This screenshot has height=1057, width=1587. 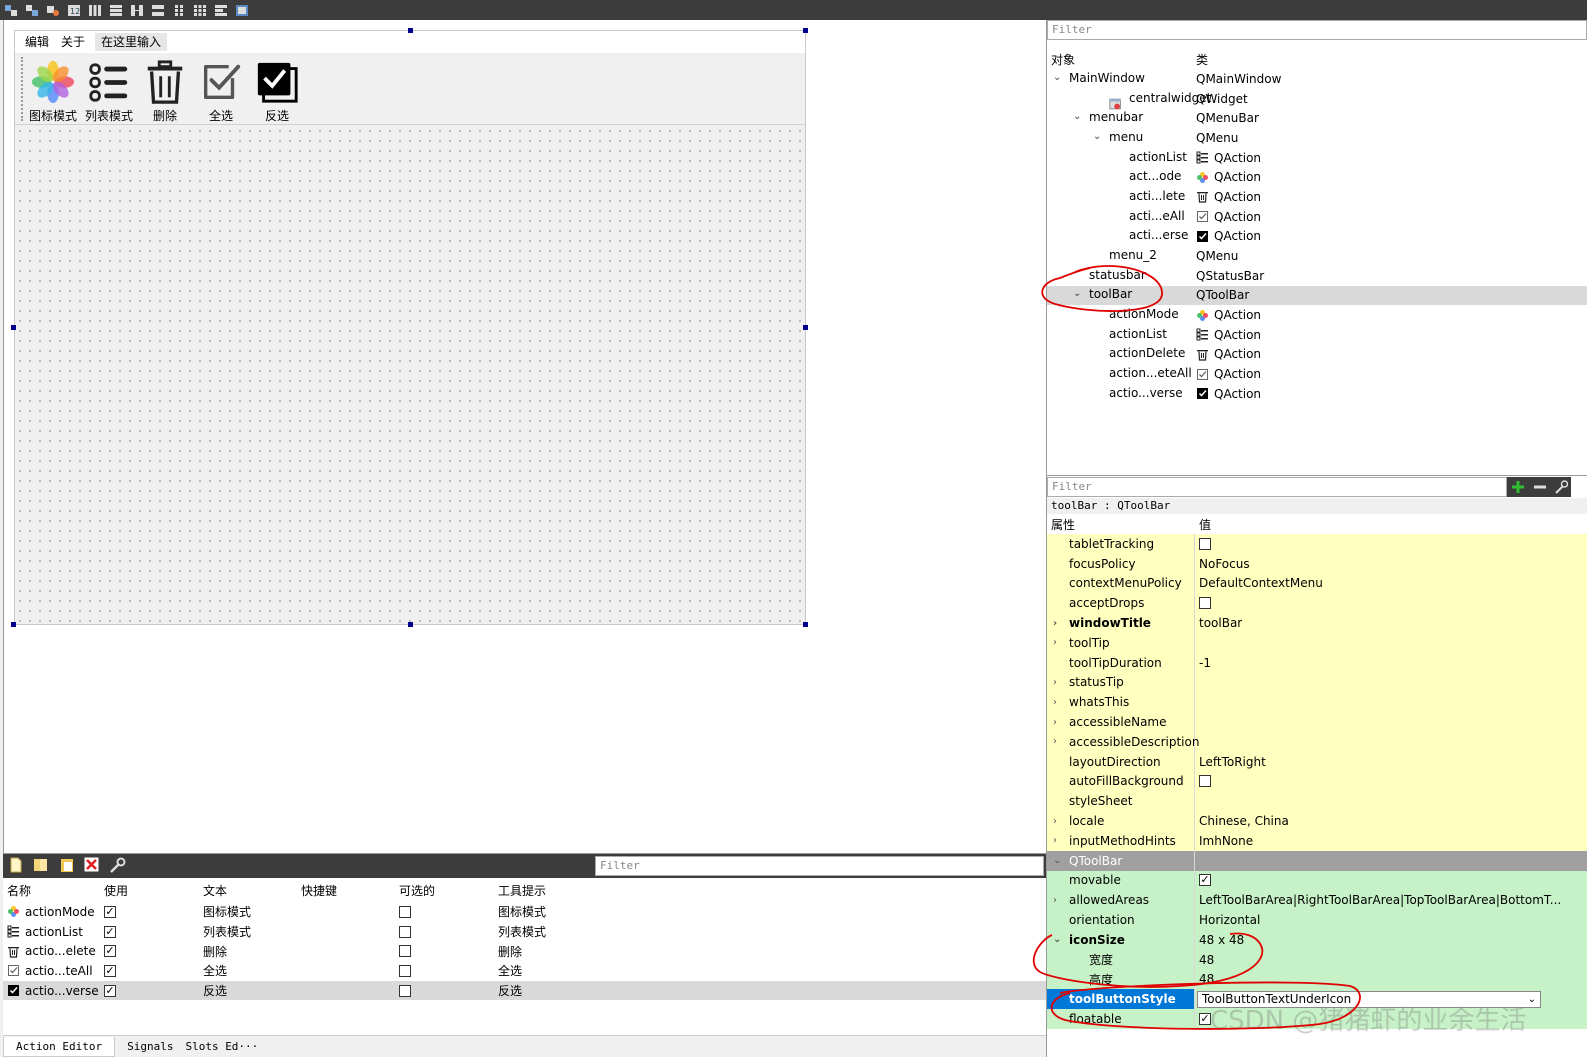 I want to click on layout-h-splitter-icon, so click(x=136, y=10).